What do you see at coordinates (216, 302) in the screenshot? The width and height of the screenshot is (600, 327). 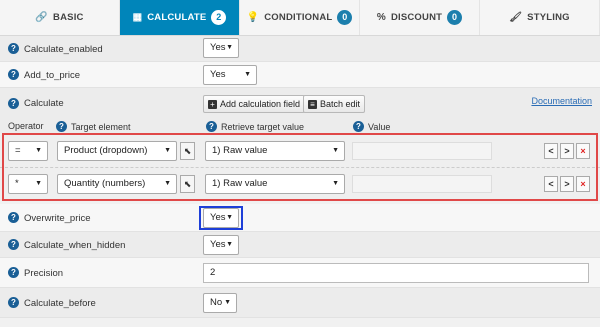 I see `select-value: No` at bounding box center [216, 302].